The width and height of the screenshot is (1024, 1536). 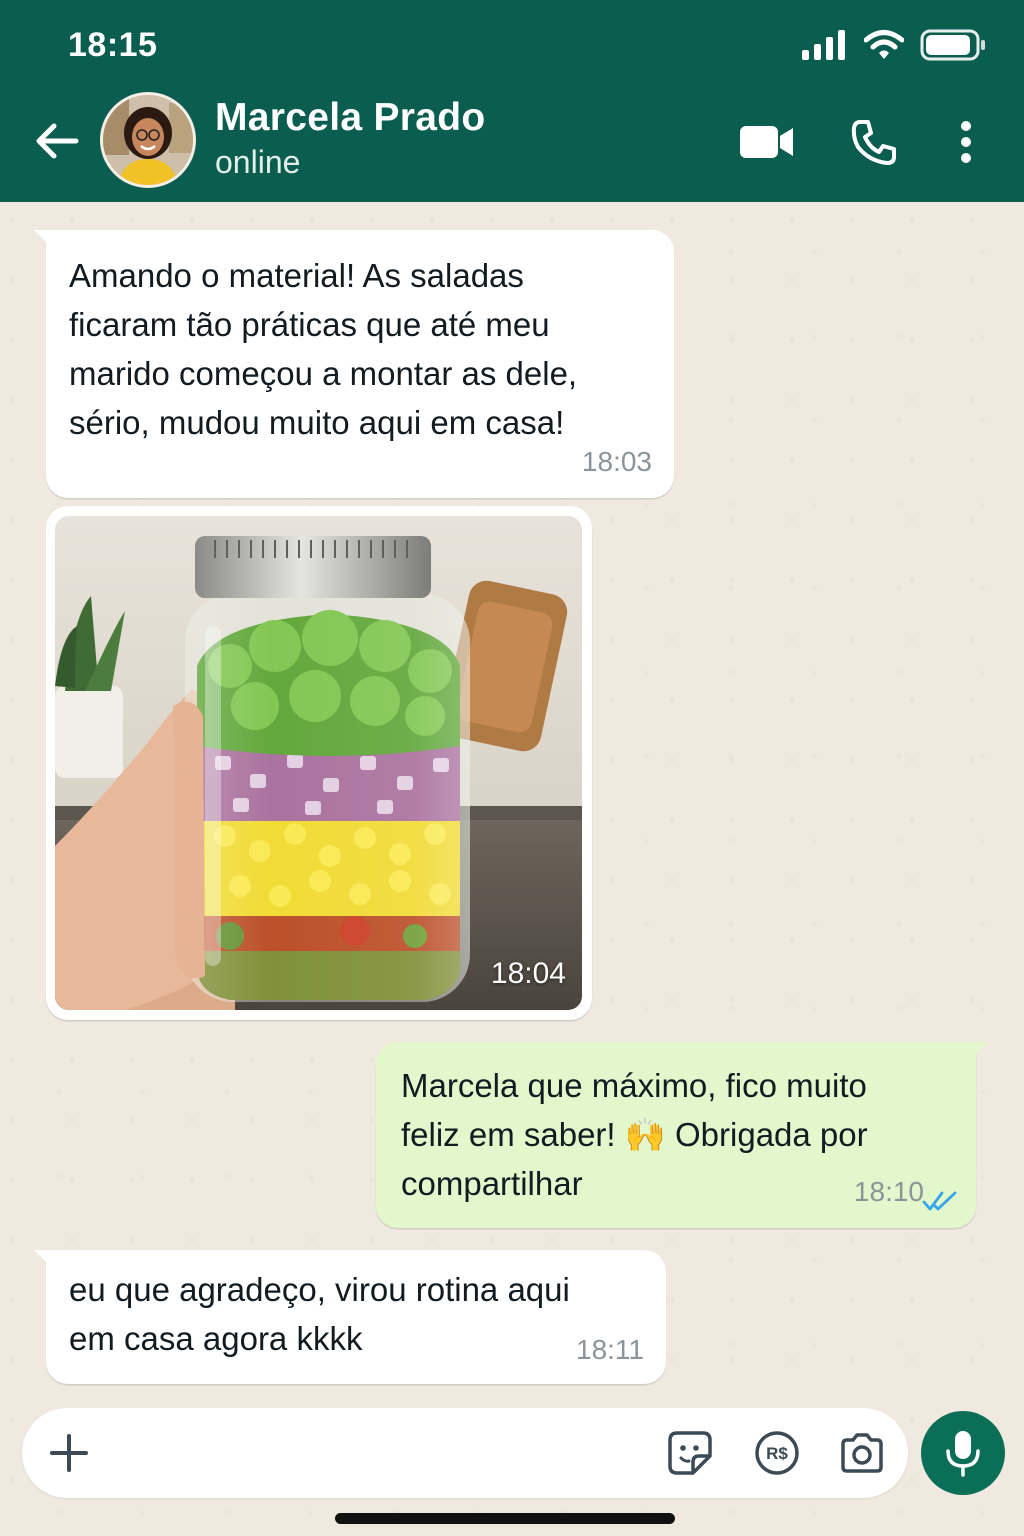 What do you see at coordinates (113, 45) in the screenshot?
I see `status-bar-time: 18:15` at bounding box center [113, 45].